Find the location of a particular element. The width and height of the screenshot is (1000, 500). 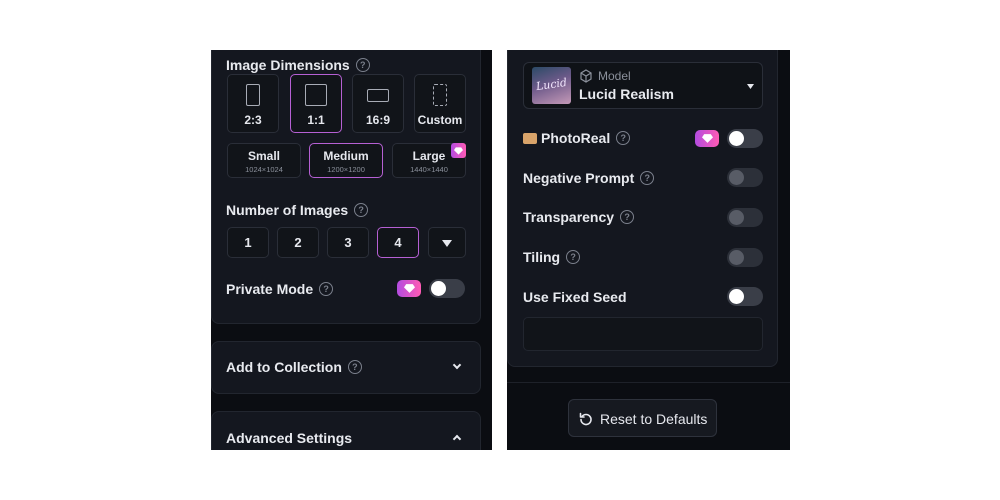

image-count-3-button: 3 is located at coordinates (348, 242).